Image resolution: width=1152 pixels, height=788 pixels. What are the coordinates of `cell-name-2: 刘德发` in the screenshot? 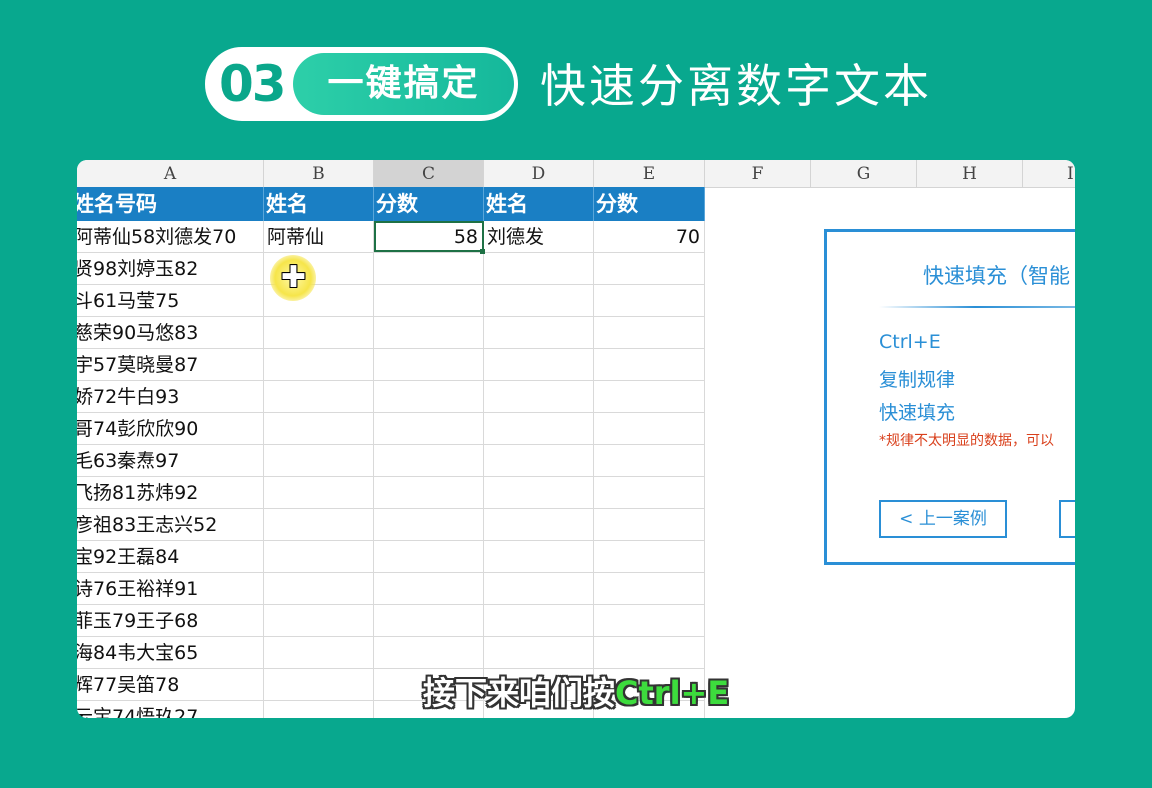 It's located at (539, 236).